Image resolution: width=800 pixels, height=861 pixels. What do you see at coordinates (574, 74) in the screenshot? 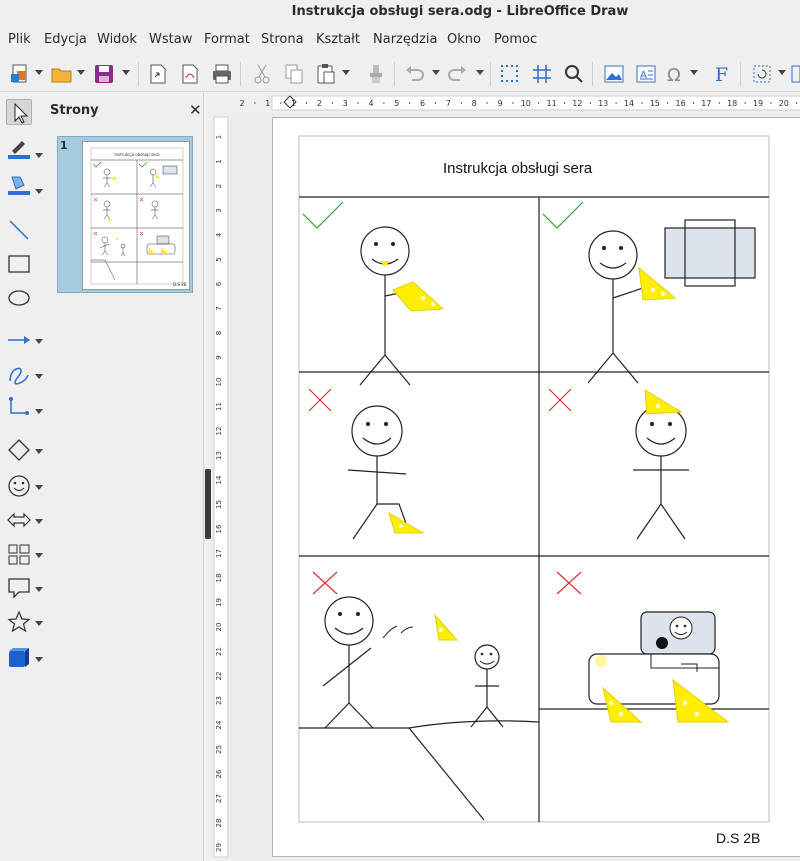
I see `zoom-icon` at bounding box center [574, 74].